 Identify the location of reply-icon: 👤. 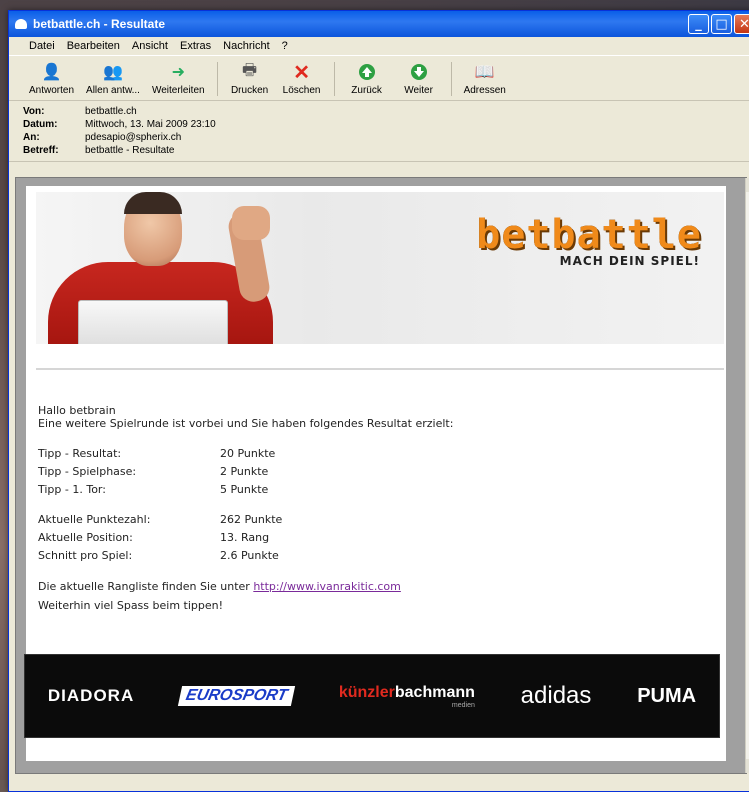
(51, 72).